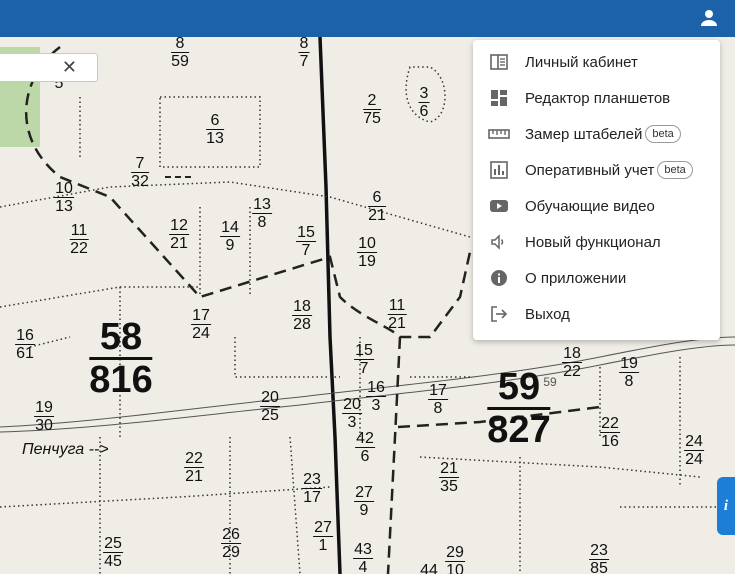 The height and width of the screenshot is (574, 735). Describe the element at coordinates (596, 314) in the screenshot. I see `menu-item-logout: Выход` at that location.